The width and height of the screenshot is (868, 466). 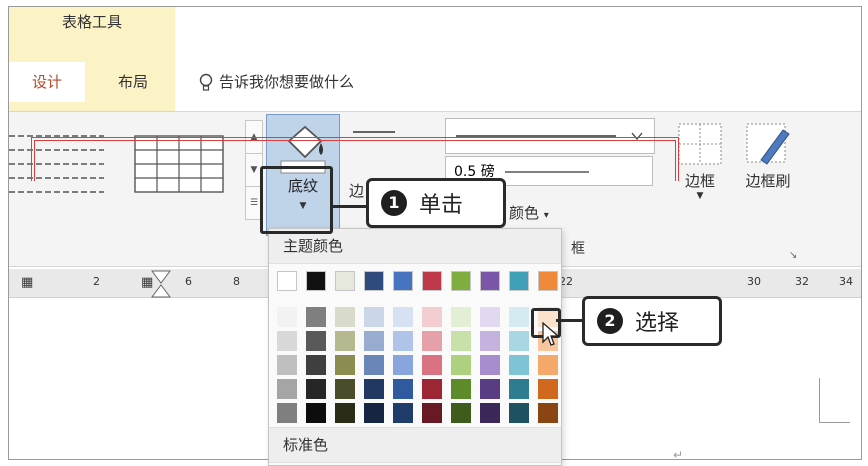 I want to click on border-painter-button: 边框刷, so click(x=768, y=156).